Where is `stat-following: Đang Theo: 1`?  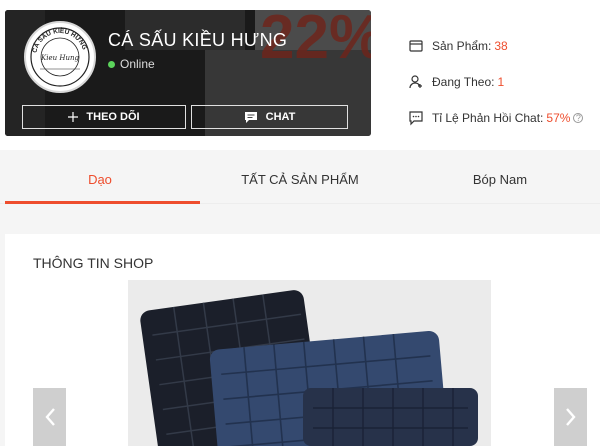
stat-following: Đang Theo: 1 is located at coordinates (495, 82).